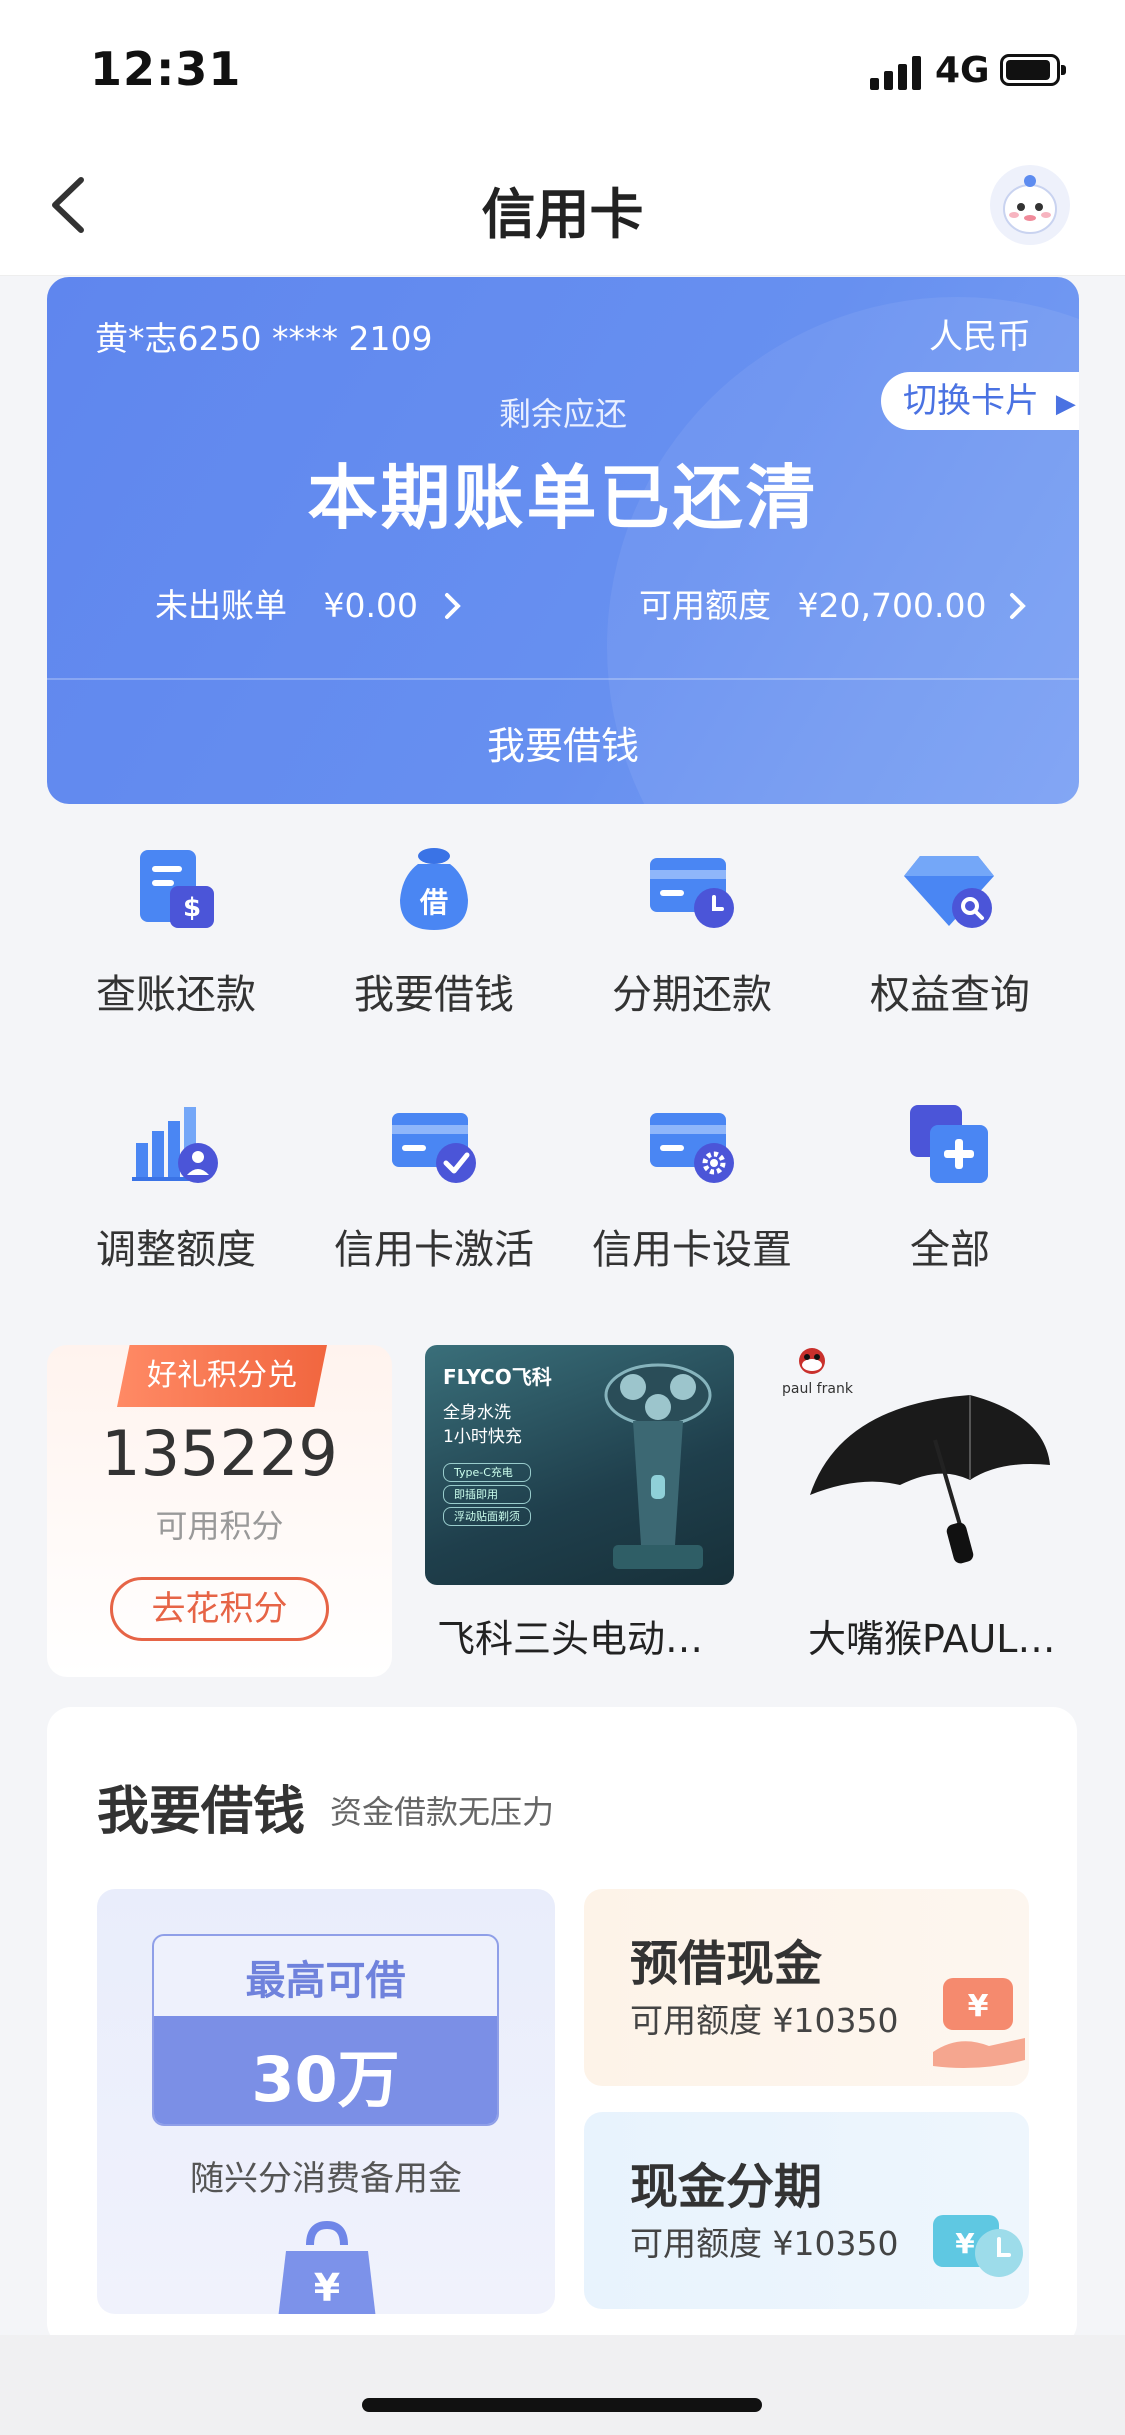 This screenshot has width=1125, height=2435. What do you see at coordinates (166, 69) in the screenshot?
I see `status-time: 12:31` at bounding box center [166, 69].